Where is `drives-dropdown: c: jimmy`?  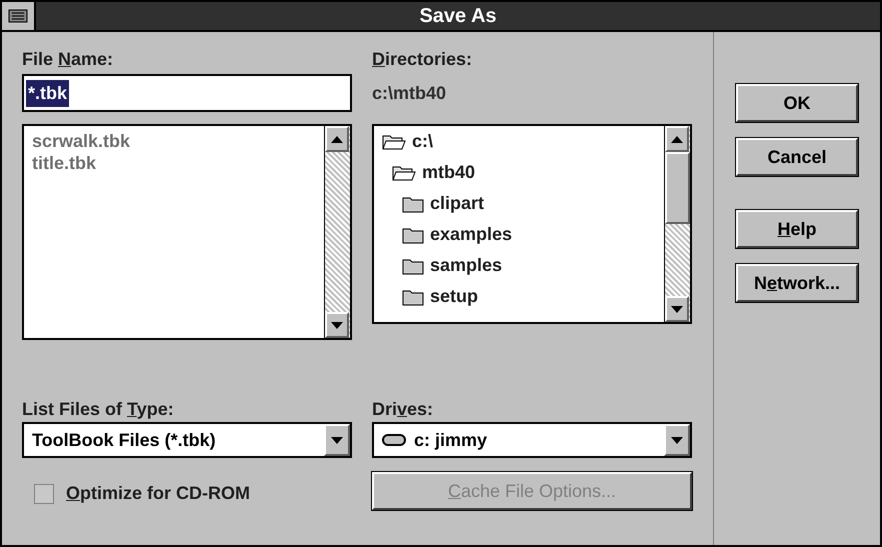
drives-dropdown: c: jimmy is located at coordinates (532, 440).